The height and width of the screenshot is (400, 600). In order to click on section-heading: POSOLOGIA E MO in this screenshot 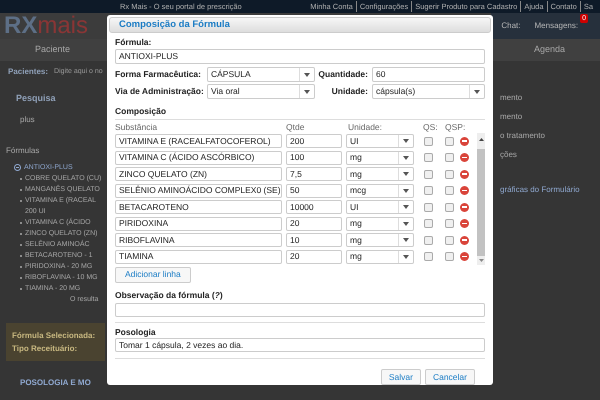, I will do `click(56, 382)`.